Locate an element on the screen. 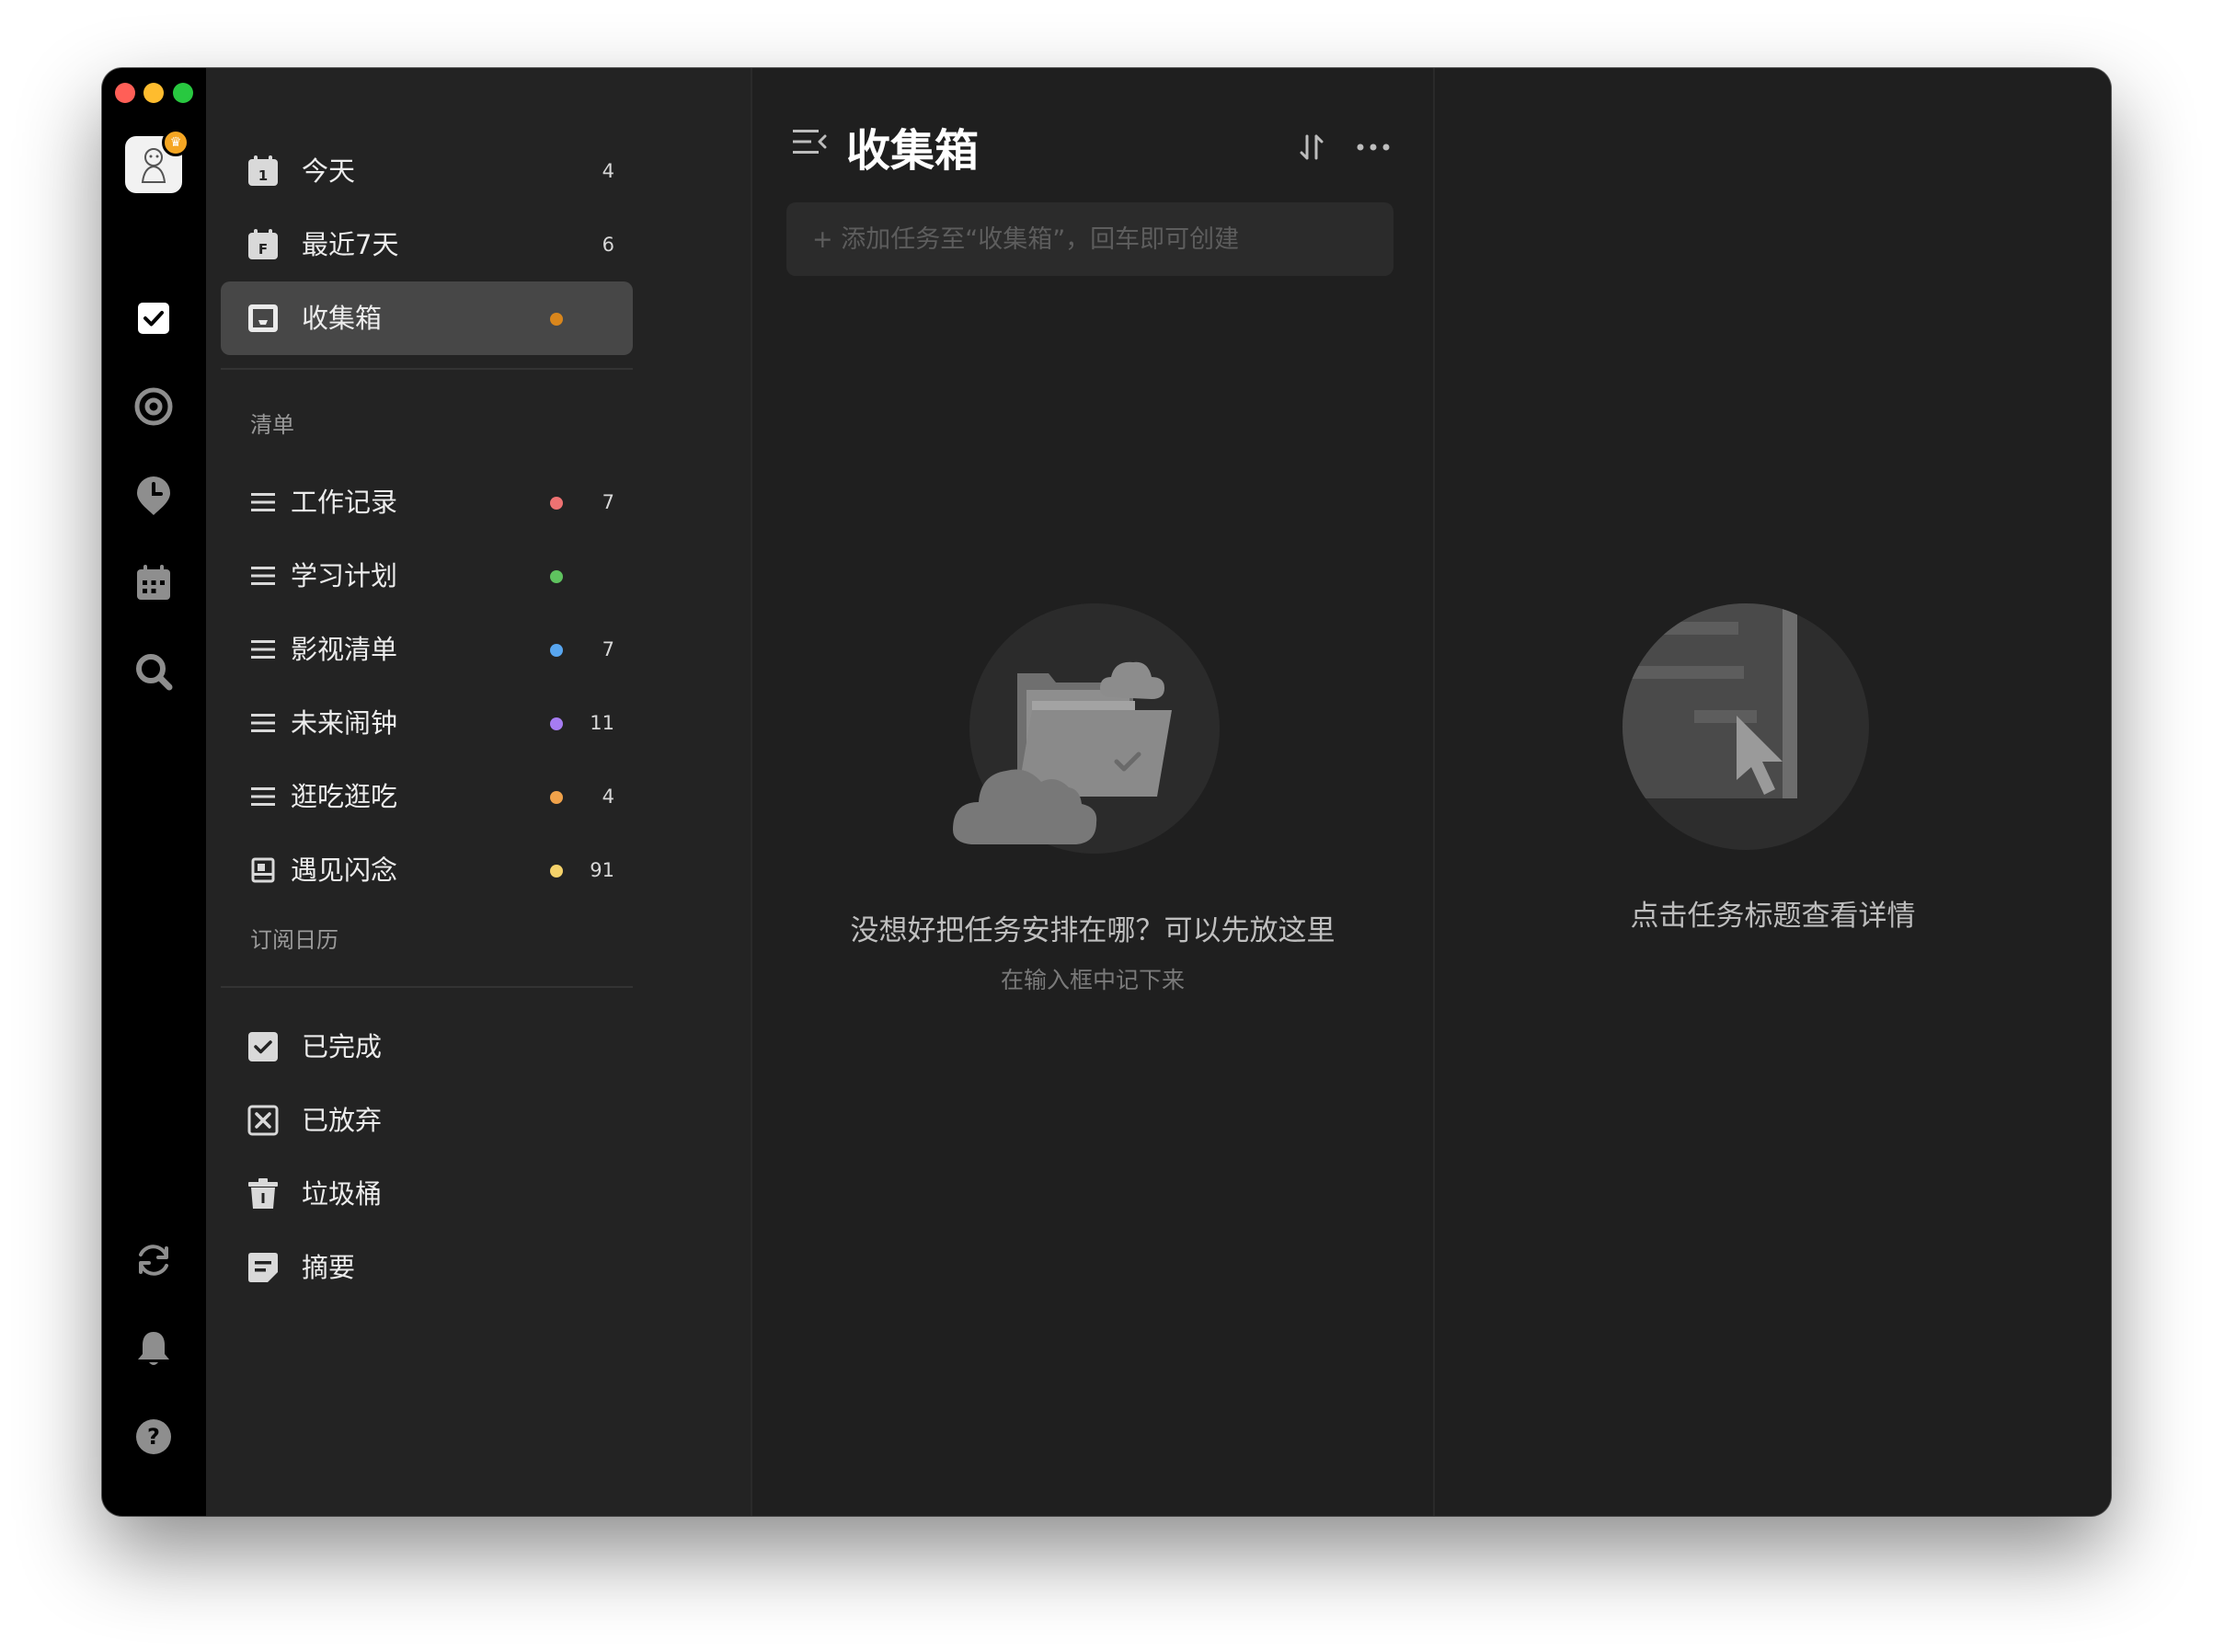 The image size is (2213, 1652). sidebar-item-label: 最近7天 is located at coordinates (351, 244).